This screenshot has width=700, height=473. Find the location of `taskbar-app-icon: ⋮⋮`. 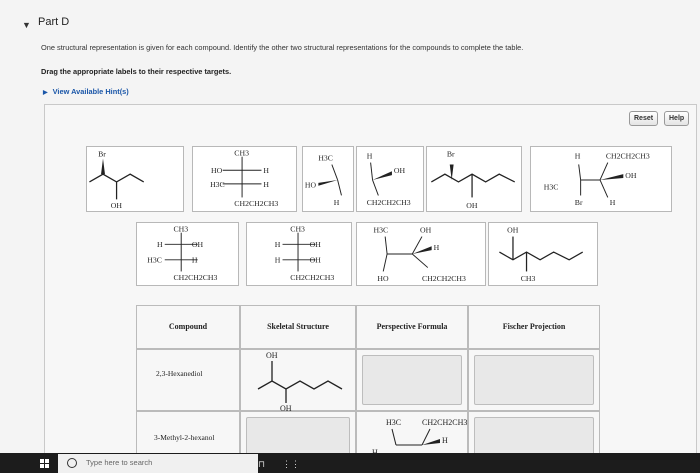

taskbar-app-icon: ⋮⋮ is located at coordinates (291, 464).